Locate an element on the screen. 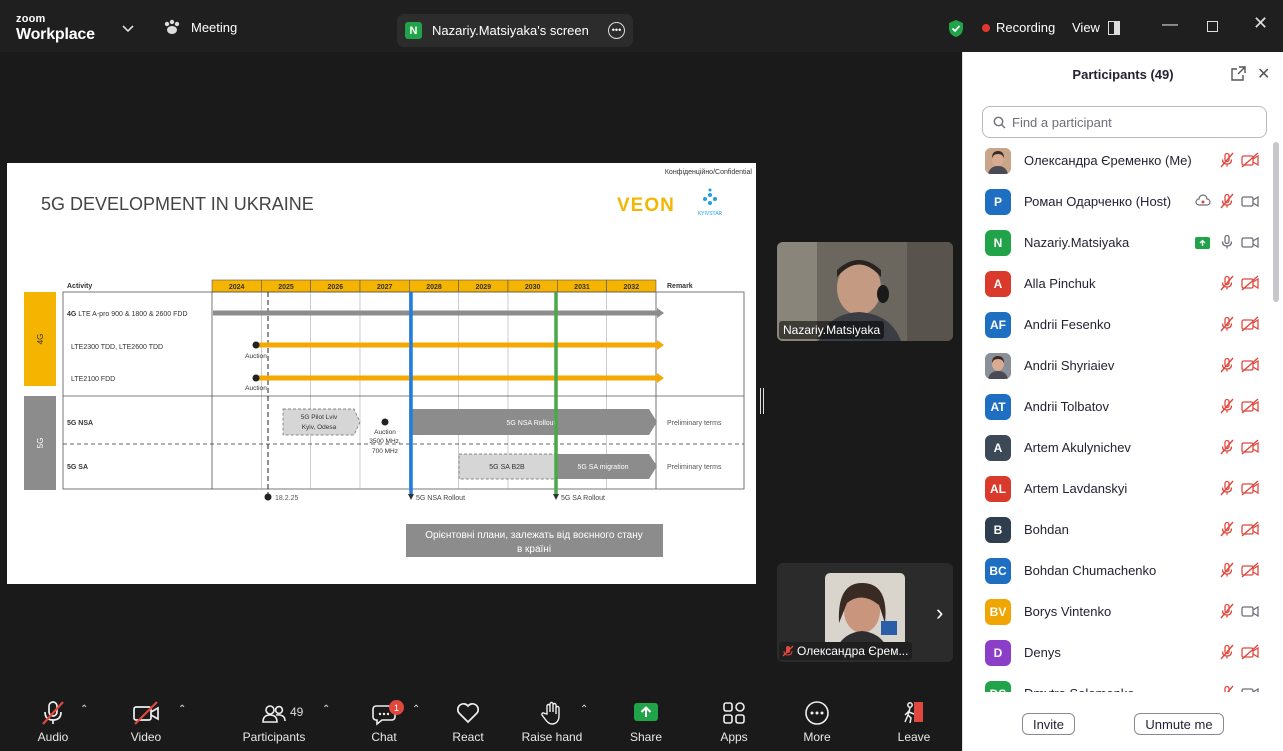 This screenshot has height=751, width=1283. participant-row: Andrii Shyriaiev is located at coordinates (1118, 365).